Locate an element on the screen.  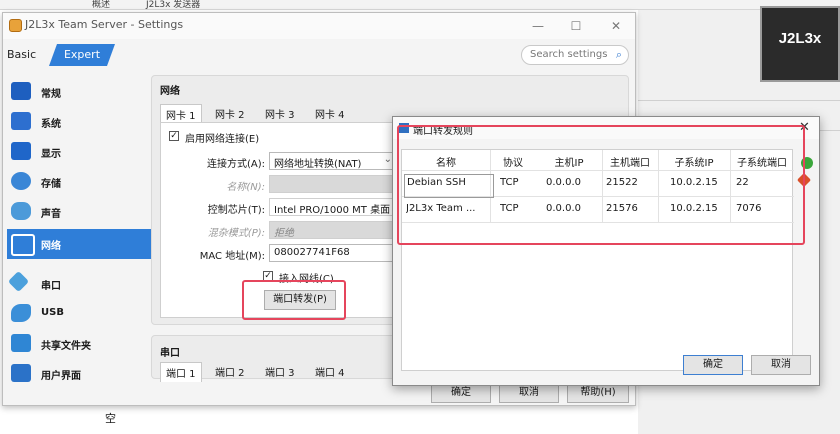
tab-port-4: 端口 4 is located at coordinates (330, 371).